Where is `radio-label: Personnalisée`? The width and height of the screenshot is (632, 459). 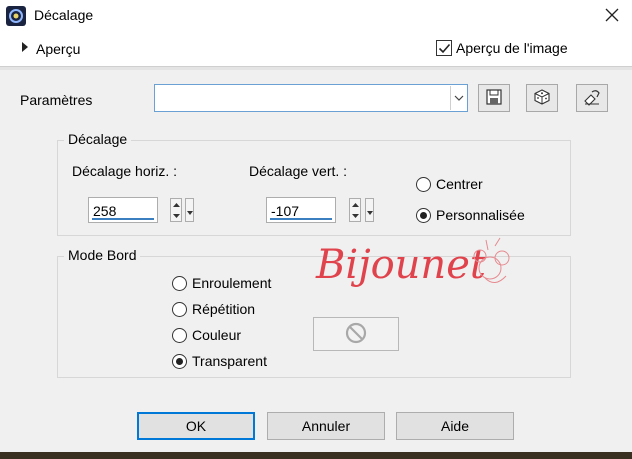 radio-label: Personnalisée is located at coordinates (480, 215).